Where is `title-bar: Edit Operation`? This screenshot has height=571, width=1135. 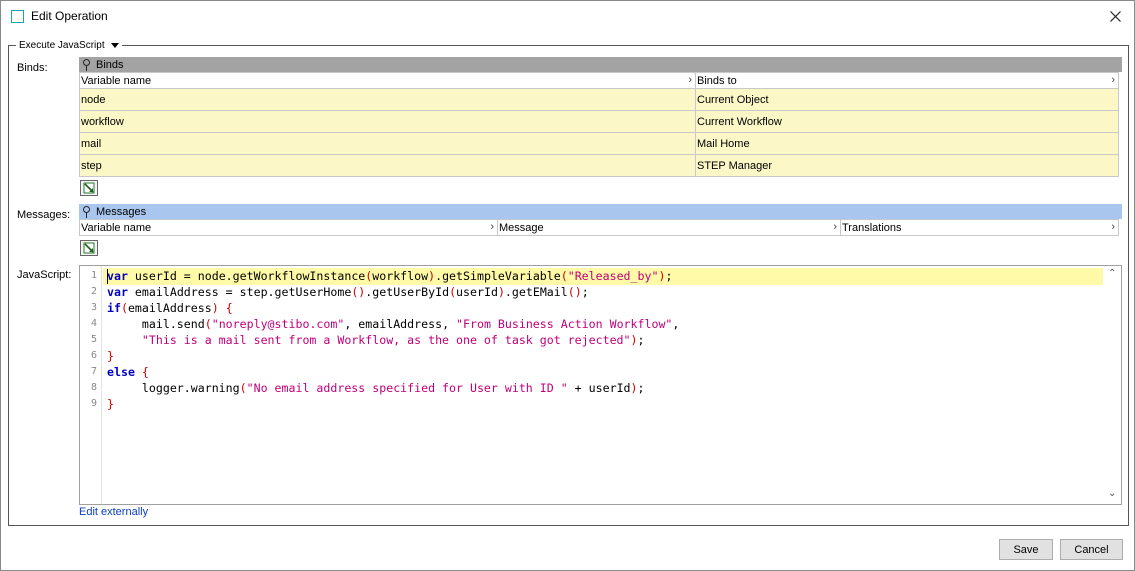 title-bar: Edit Operation is located at coordinates (567, 16).